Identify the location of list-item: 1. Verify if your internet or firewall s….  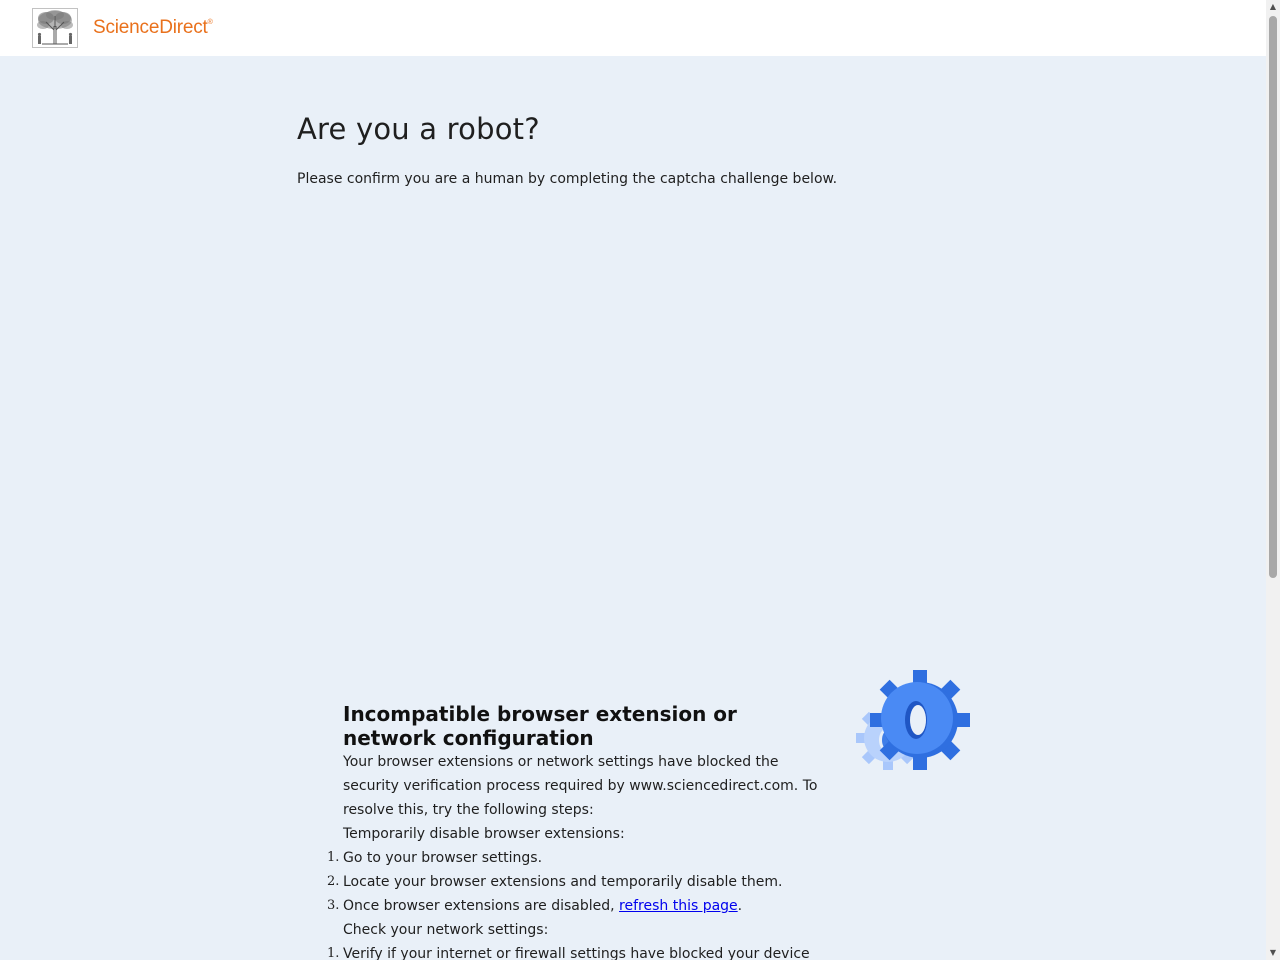
(568, 953).